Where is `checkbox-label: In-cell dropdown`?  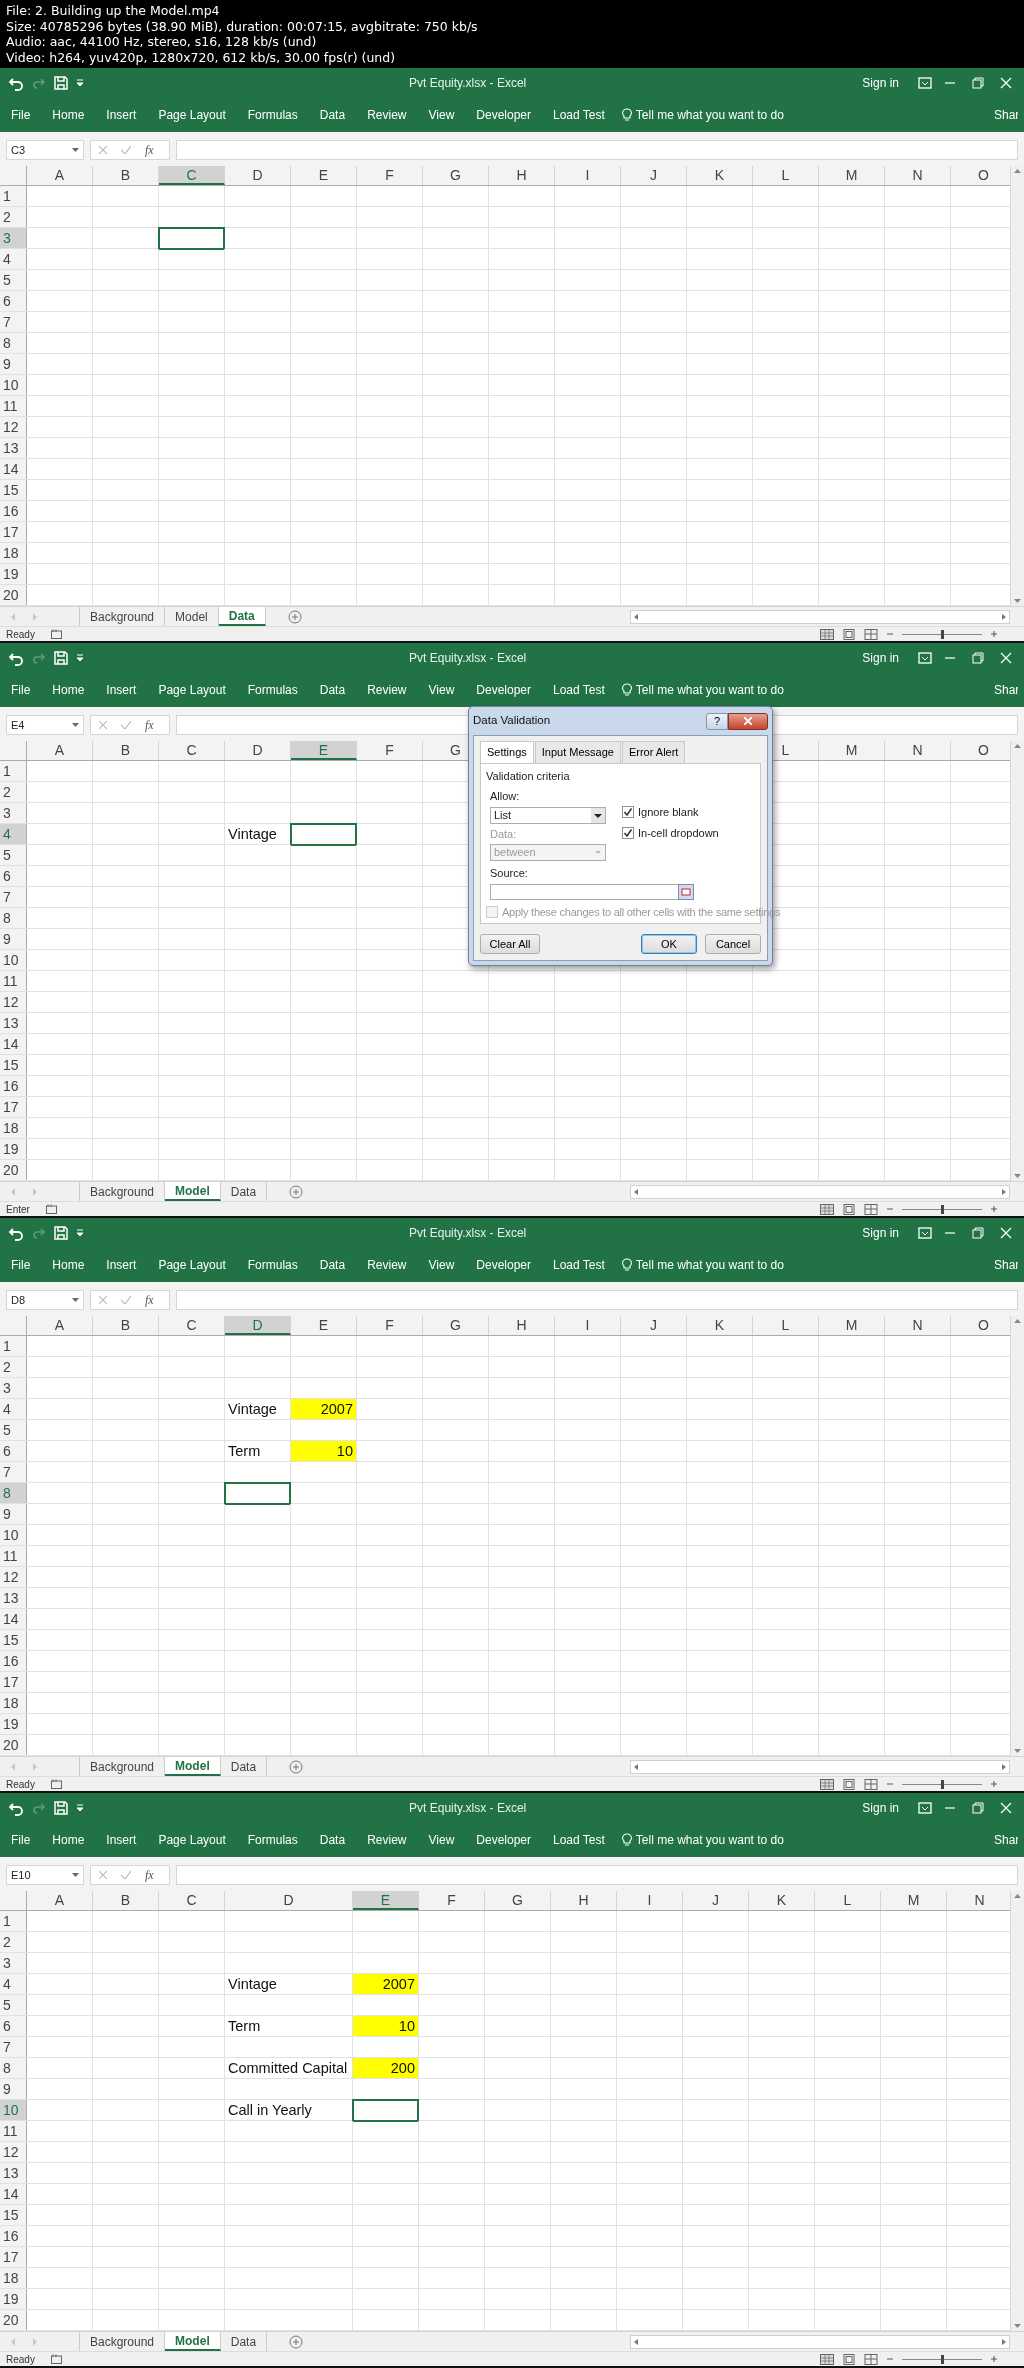
checkbox-label: In-cell dropdown is located at coordinates (678, 833).